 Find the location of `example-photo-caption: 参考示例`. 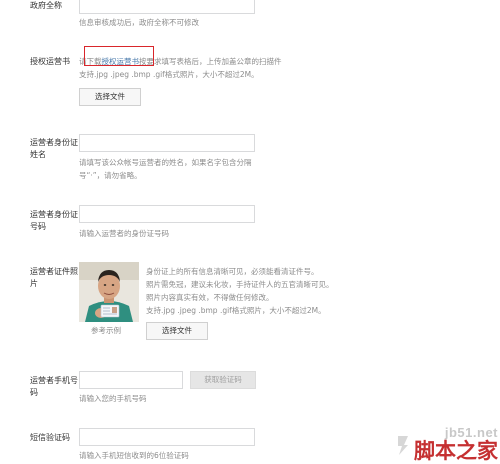

example-photo-caption: 参考示例 is located at coordinates (106, 330).